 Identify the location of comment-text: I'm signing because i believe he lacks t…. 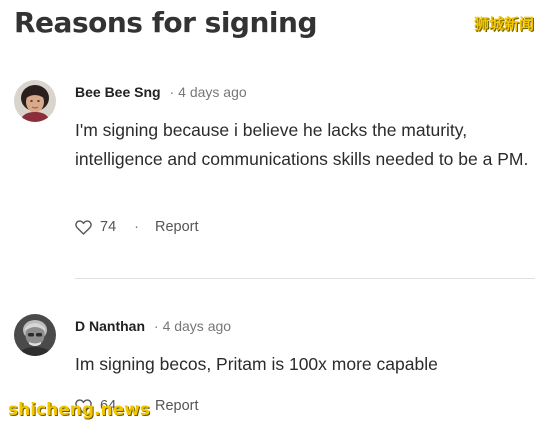
(302, 144).